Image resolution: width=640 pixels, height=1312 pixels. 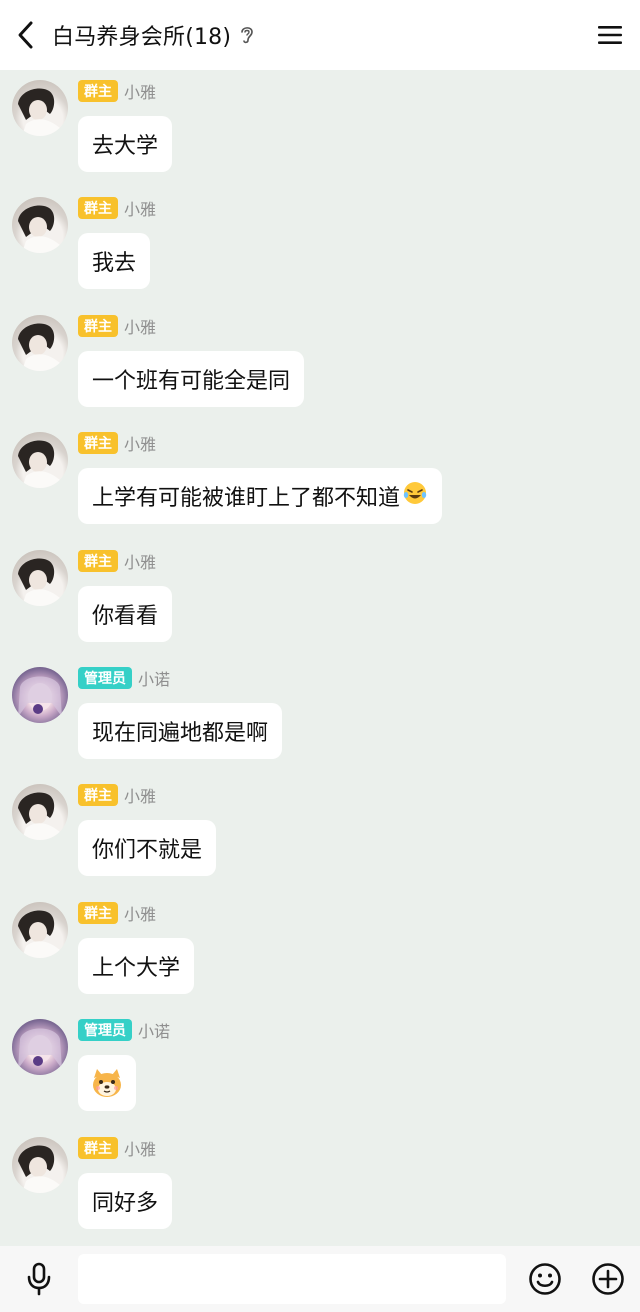 What do you see at coordinates (320, 598) in the screenshot?
I see `message-row: 群主 小雅你看看` at bounding box center [320, 598].